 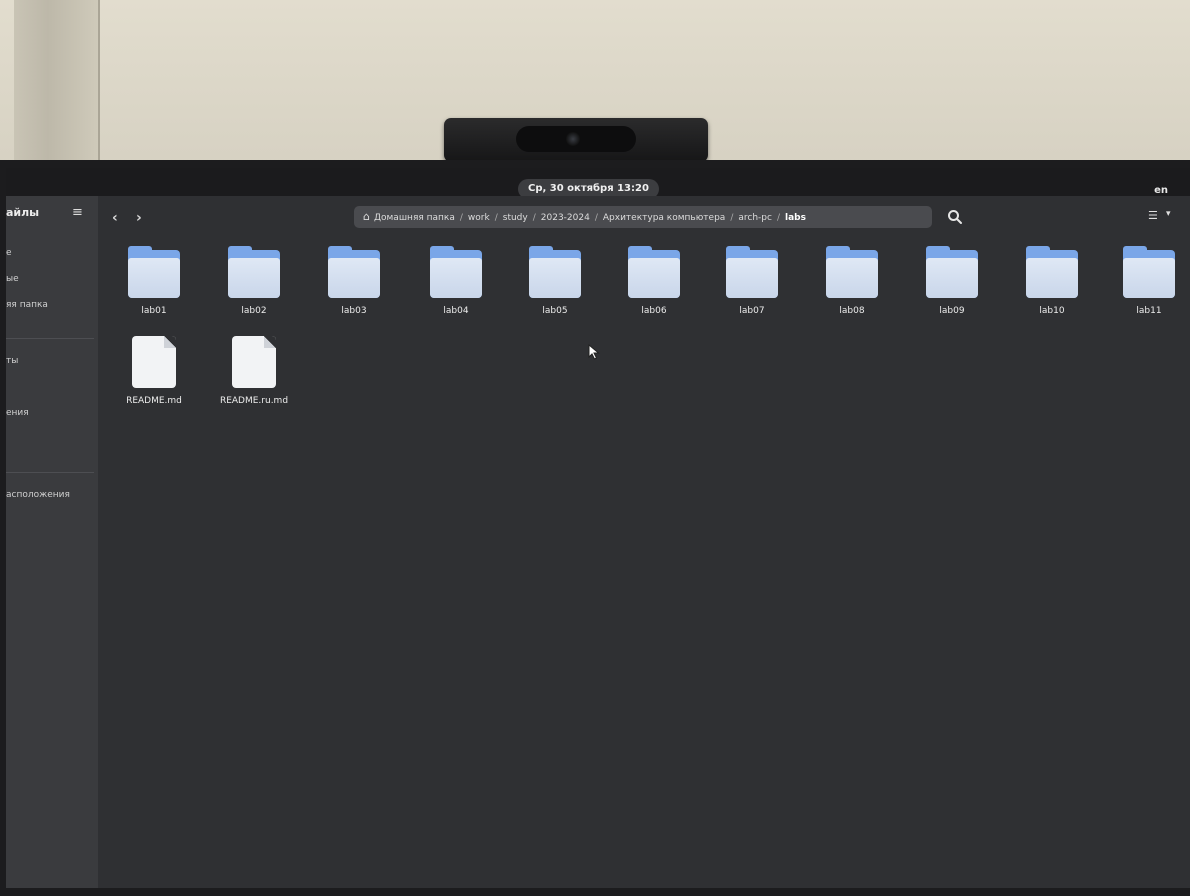 I want to click on path-segment: study, so click(x=515, y=218).